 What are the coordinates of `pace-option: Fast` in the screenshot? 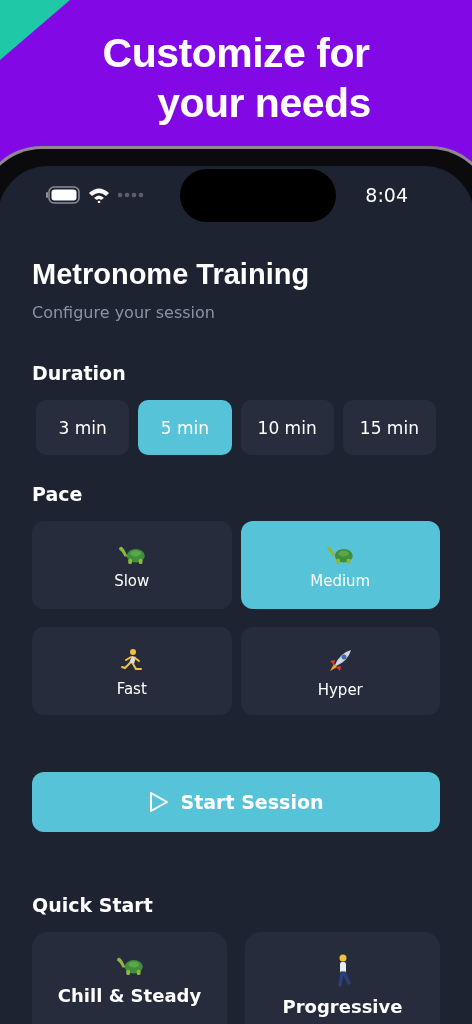 It's located at (132, 671).